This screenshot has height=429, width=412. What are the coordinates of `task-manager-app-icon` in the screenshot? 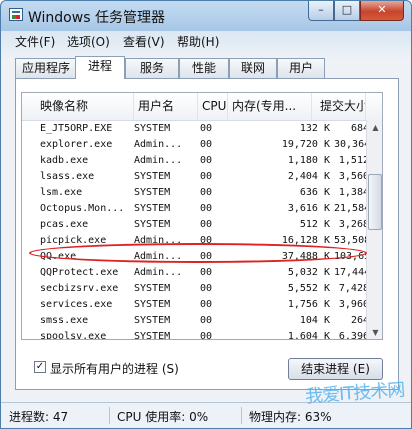 It's located at (16, 14).